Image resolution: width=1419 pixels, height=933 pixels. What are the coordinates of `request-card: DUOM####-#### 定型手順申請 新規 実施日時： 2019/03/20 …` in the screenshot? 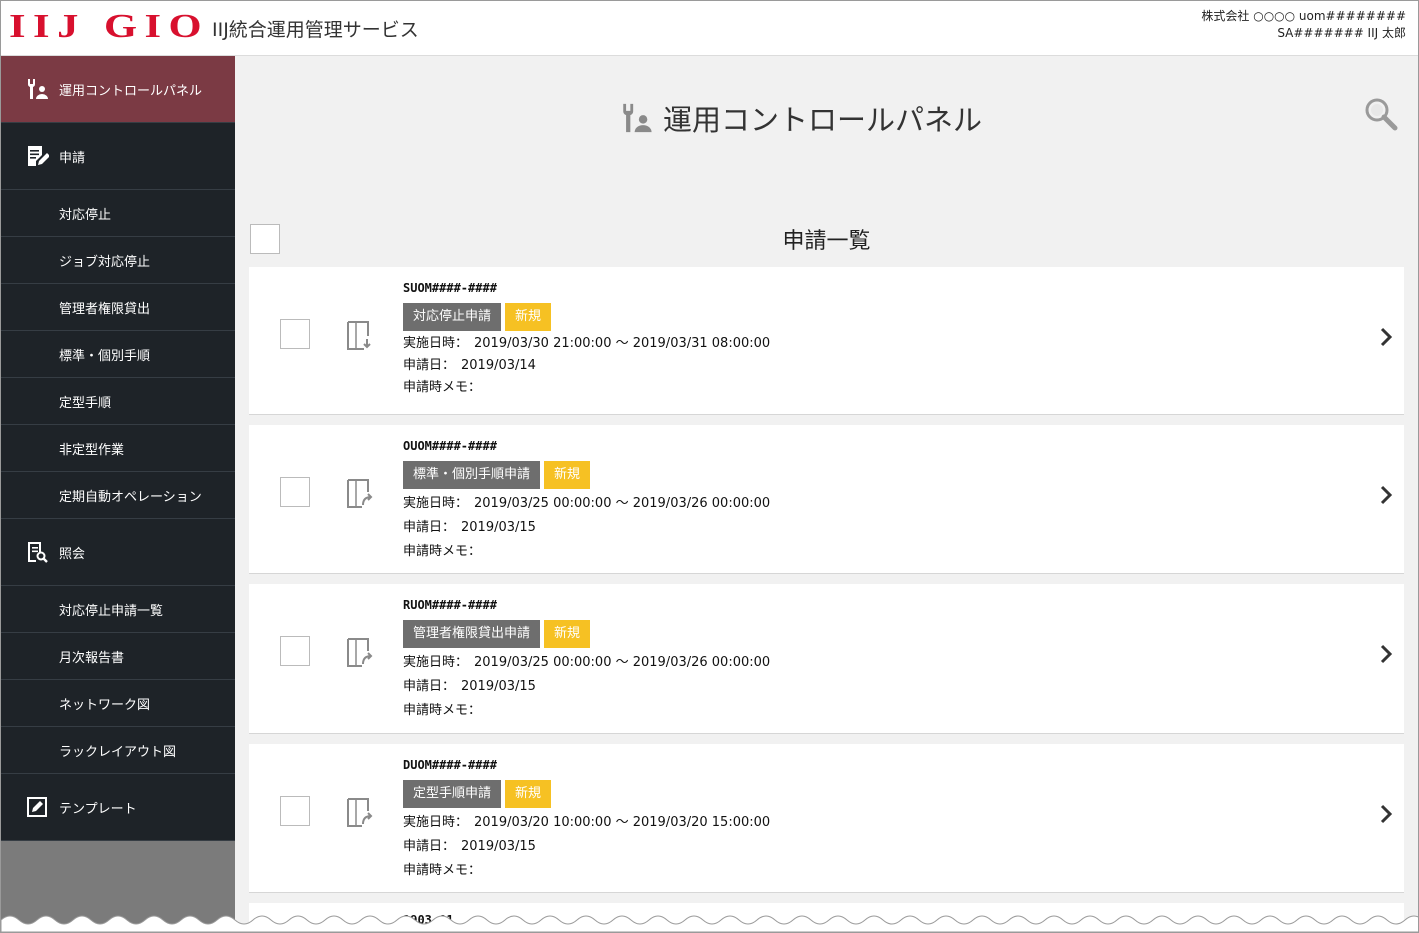 It's located at (826, 818).